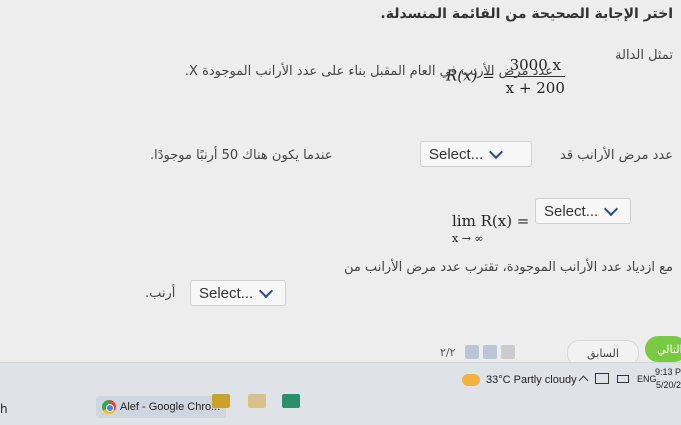  I want to click on question-2-text: عدد مرض الأرانب قد, so click(616, 155).